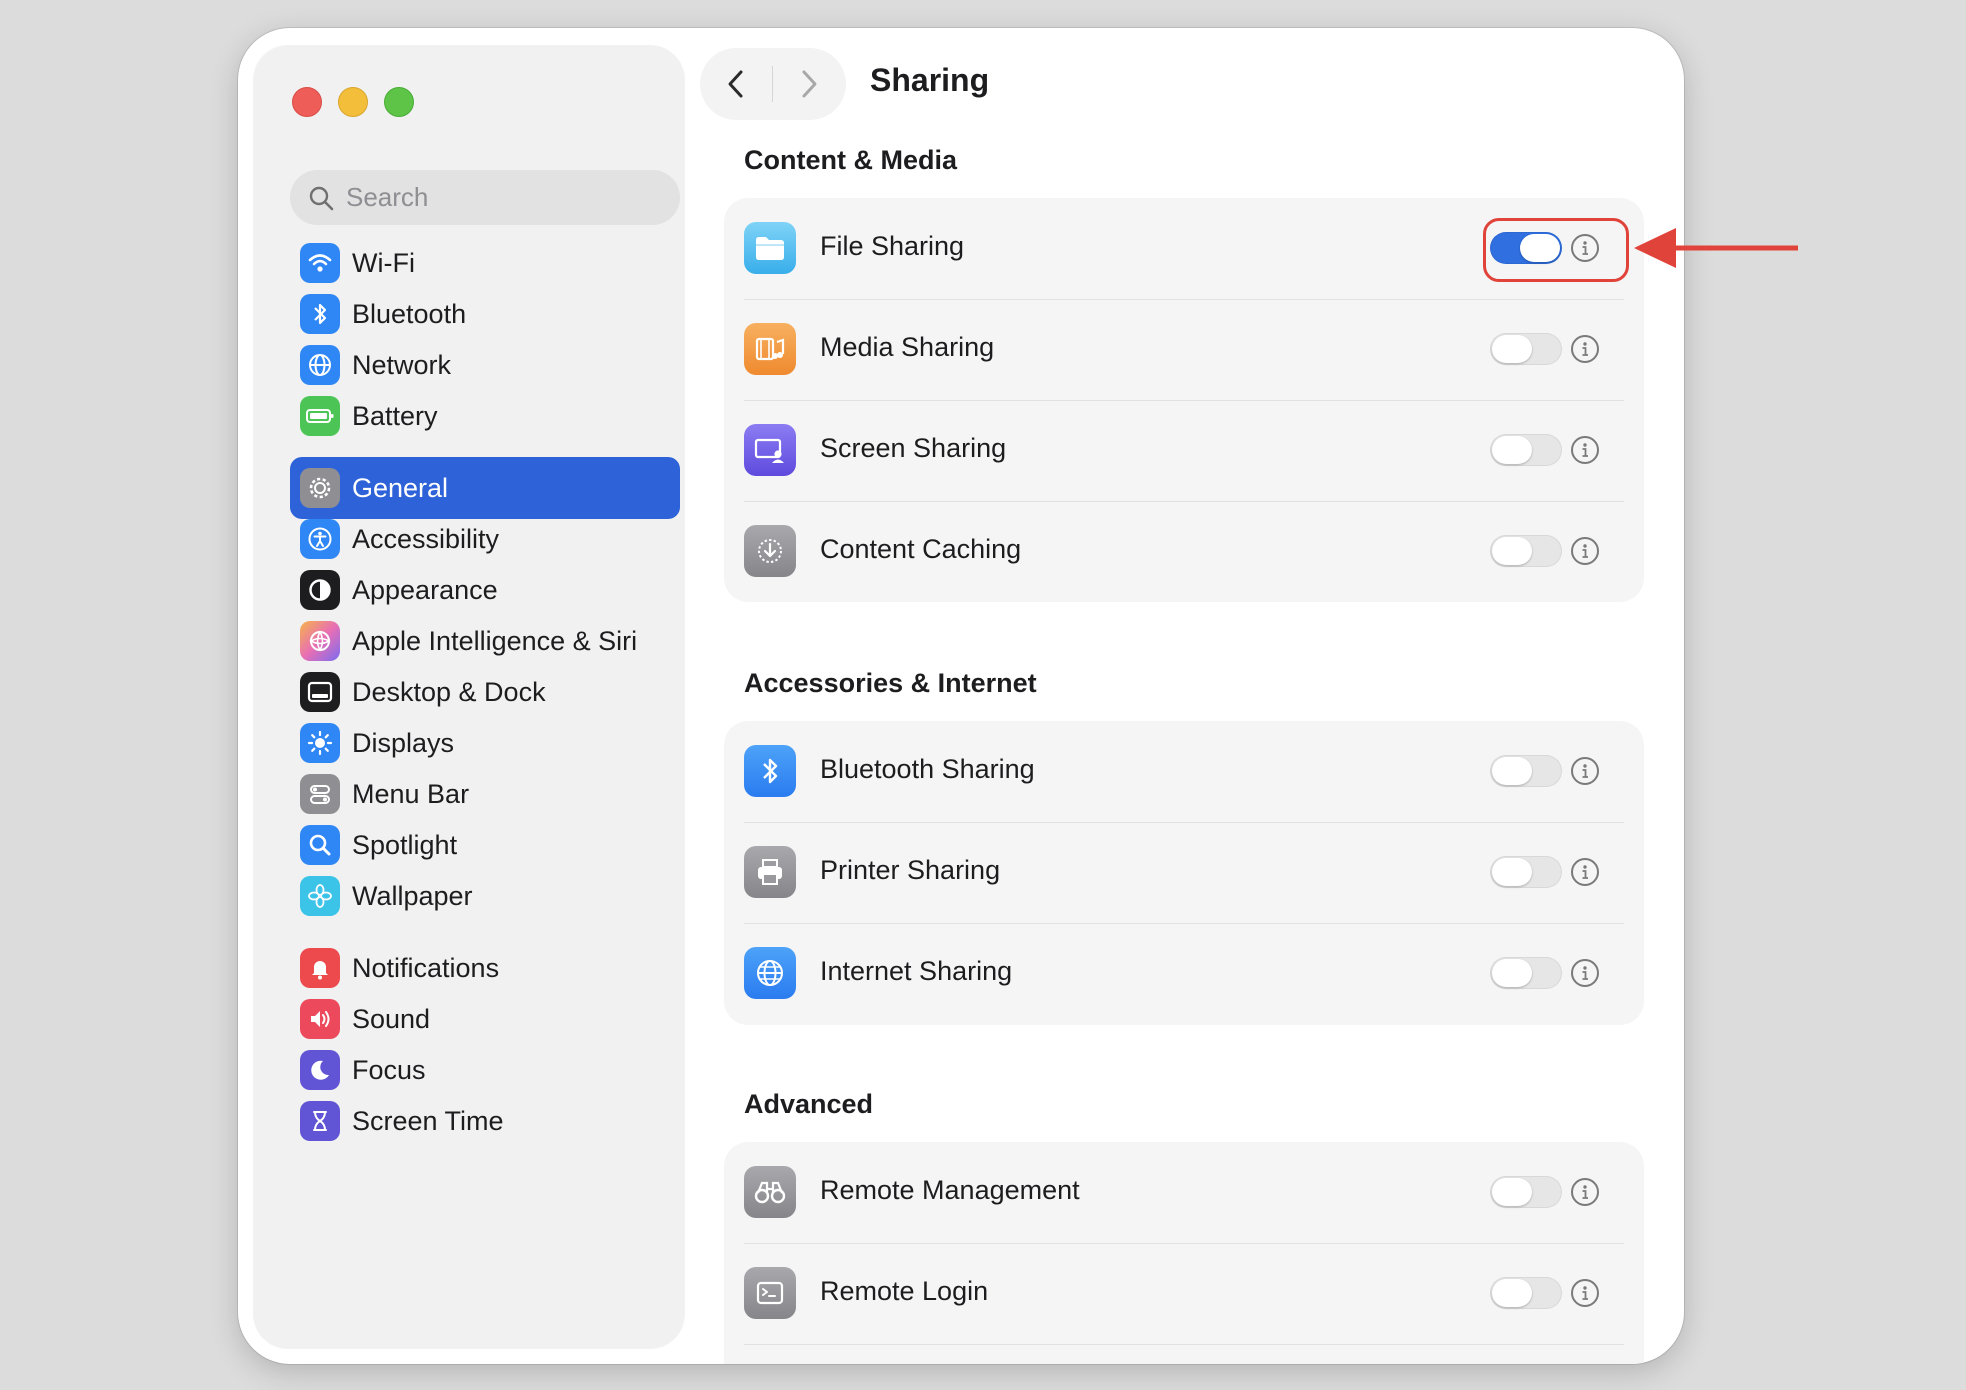 The image size is (1966, 1390). I want to click on row-screen-sharing: Screen Sharing, so click(1184, 450).